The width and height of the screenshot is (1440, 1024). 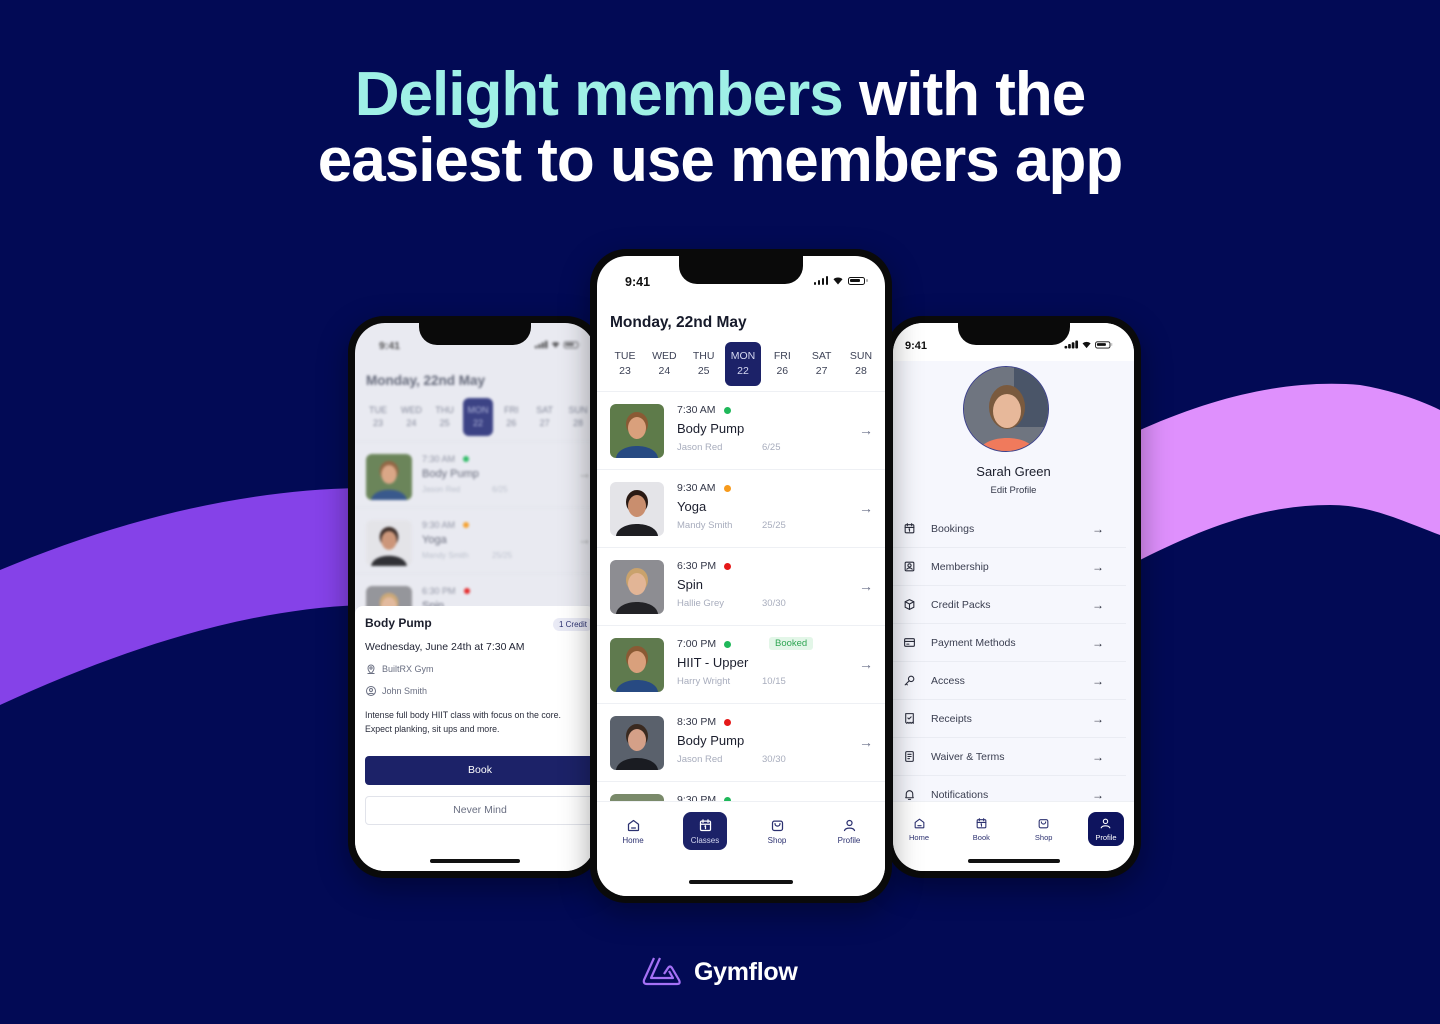 What do you see at coordinates (981, 829) in the screenshot?
I see `tab-book: Book` at bounding box center [981, 829].